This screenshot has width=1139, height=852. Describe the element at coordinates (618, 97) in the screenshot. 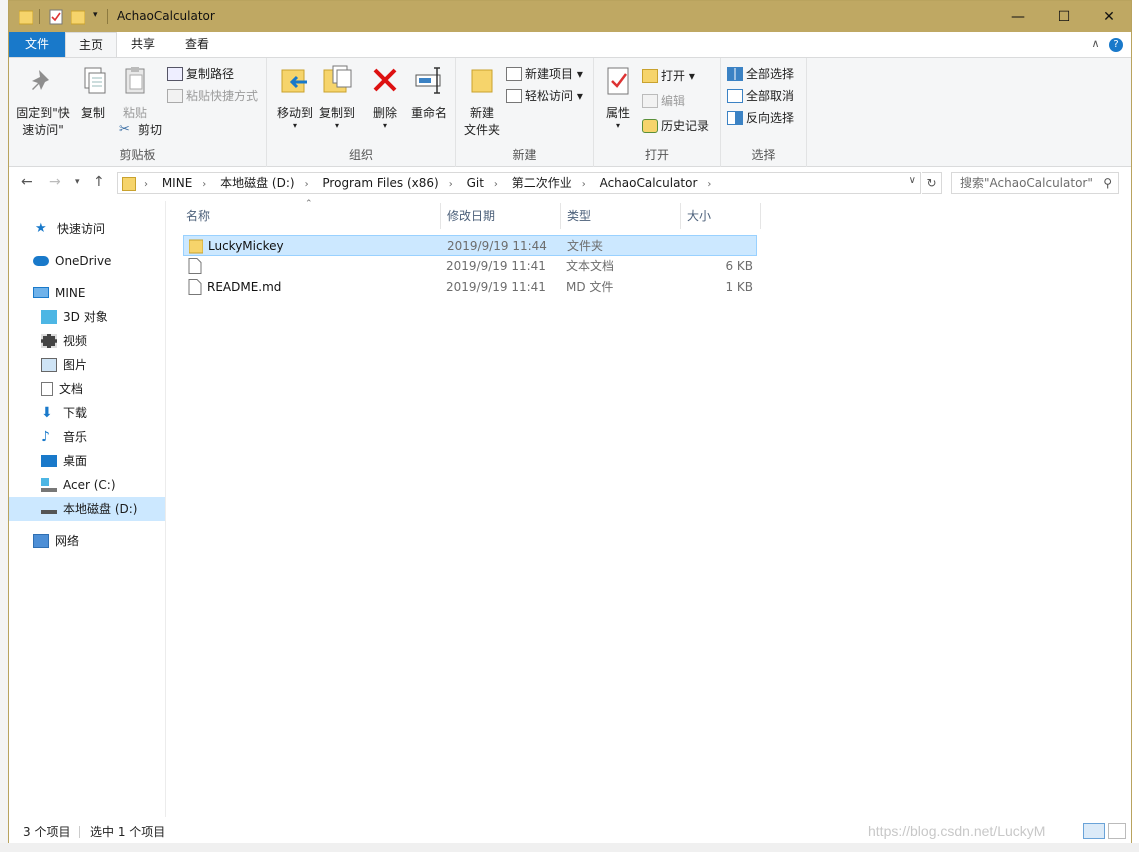

I see `properties-button: 属性 ▾` at that location.